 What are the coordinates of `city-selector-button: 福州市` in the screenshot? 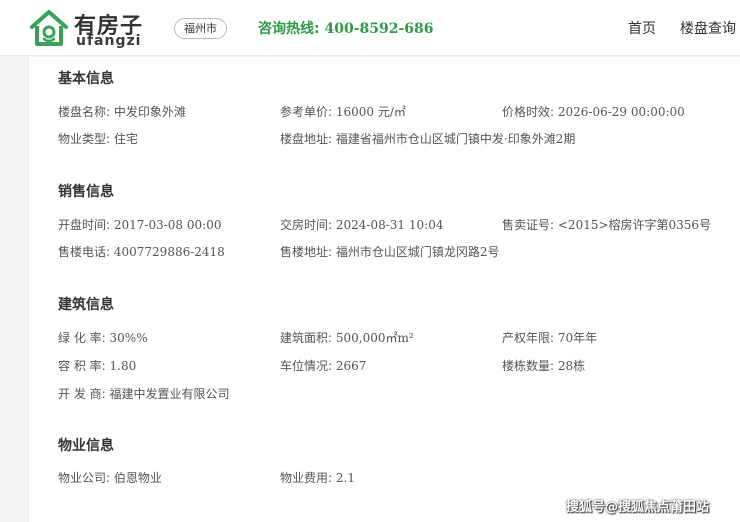 It's located at (200, 28).